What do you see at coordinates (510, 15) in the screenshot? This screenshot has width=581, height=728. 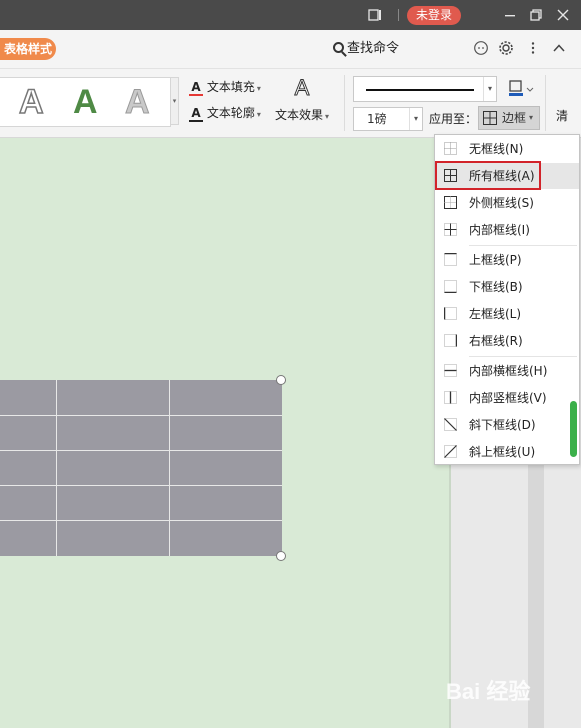 I see `minimize-icon` at bounding box center [510, 15].